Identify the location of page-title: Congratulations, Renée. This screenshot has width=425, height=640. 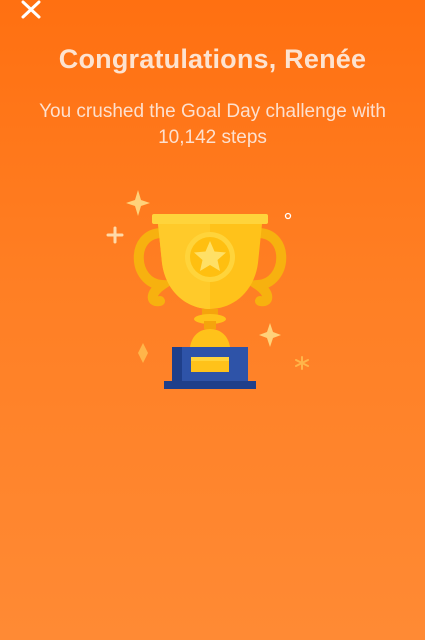
(212, 59).